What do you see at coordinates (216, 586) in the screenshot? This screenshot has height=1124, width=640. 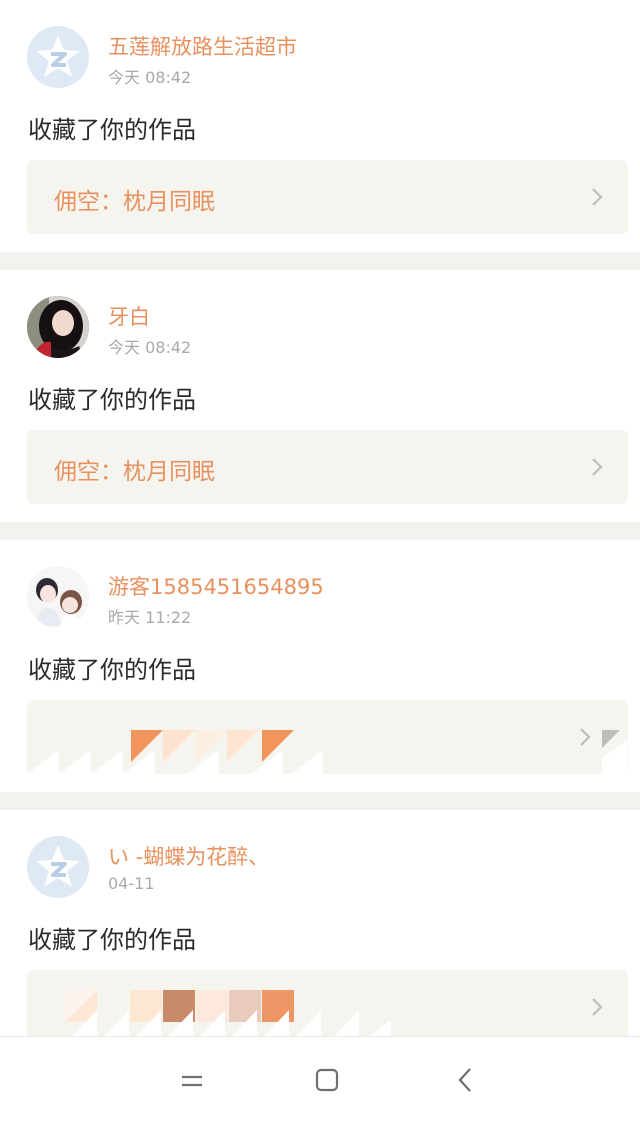 I see `user-name: 游客1585451654895` at bounding box center [216, 586].